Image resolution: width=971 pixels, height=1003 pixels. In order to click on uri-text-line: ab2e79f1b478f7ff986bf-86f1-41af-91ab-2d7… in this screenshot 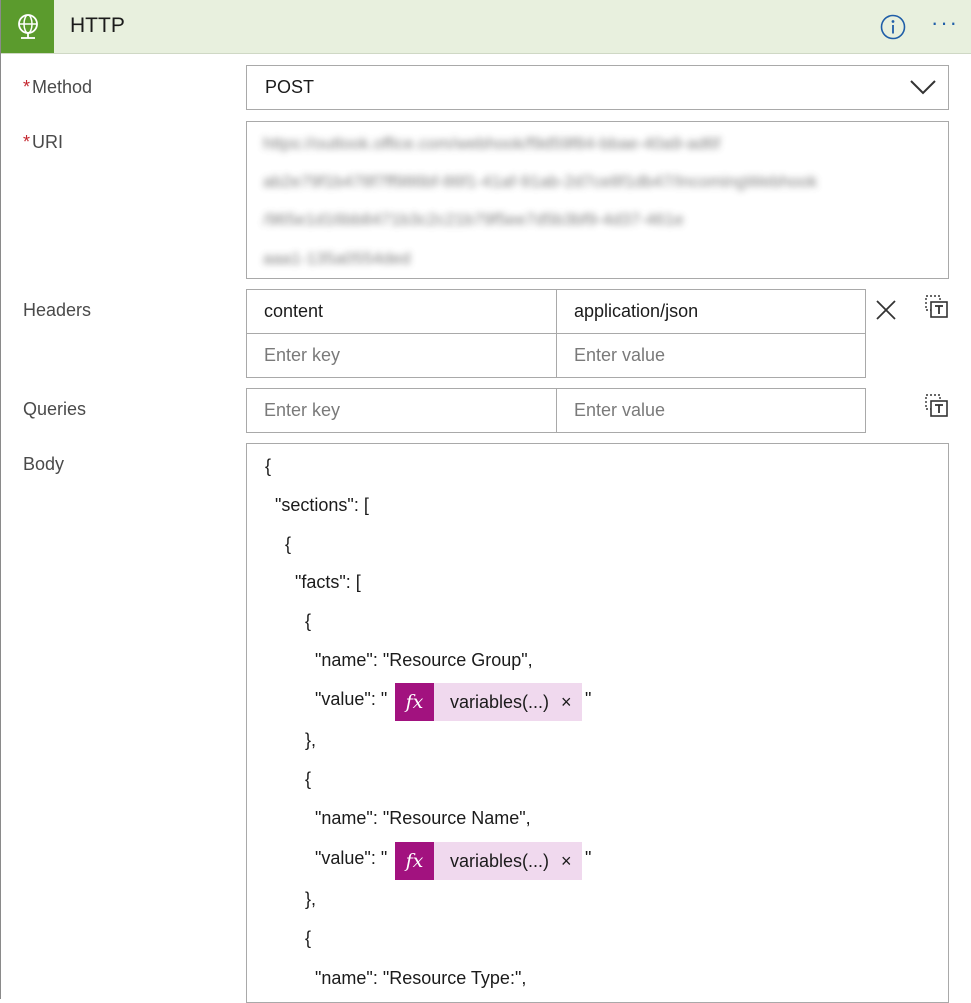, I will do `click(540, 181)`.